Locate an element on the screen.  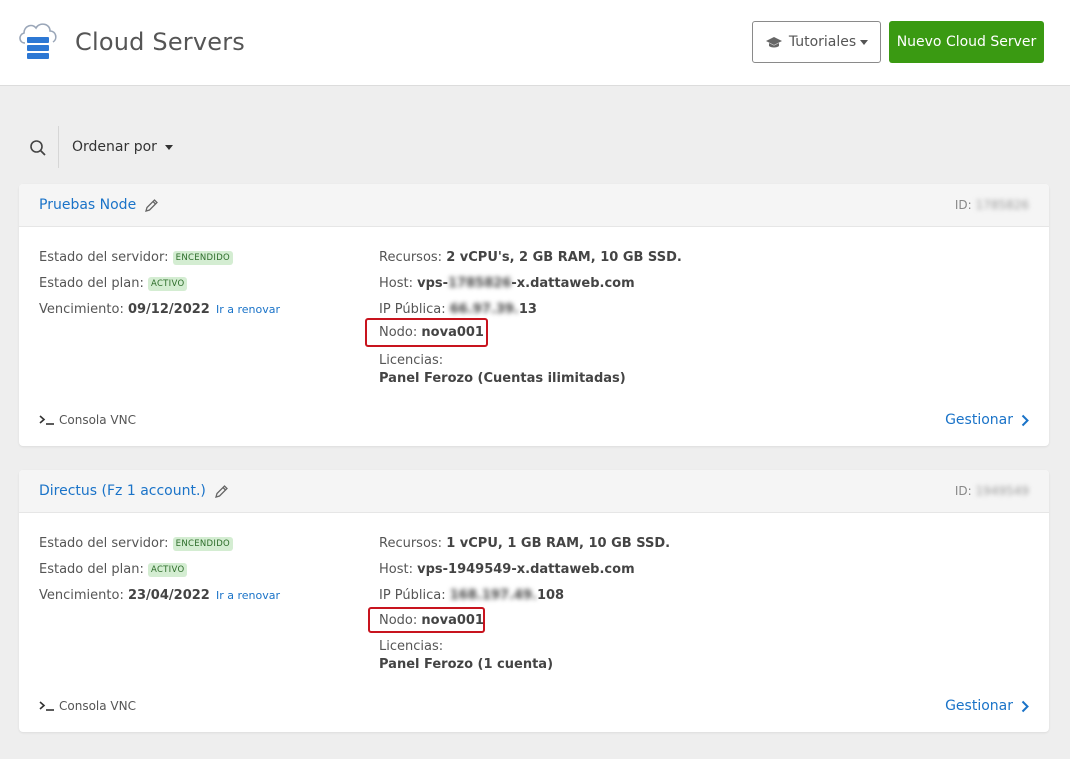
license-value: Panel Ferozo (Cuentas ilimitadas) is located at coordinates (502, 378).